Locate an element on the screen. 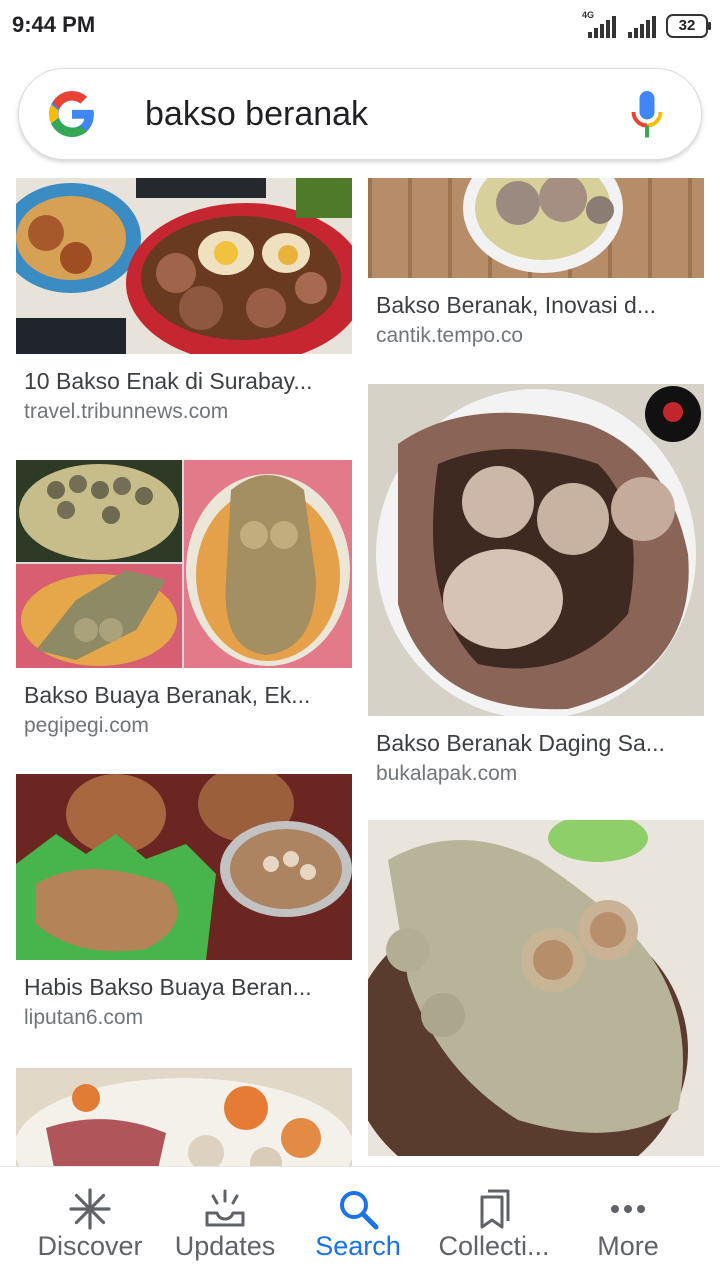 The height and width of the screenshot is (1281, 720). status-icons: 4G 32 is located at coordinates (646, 24).